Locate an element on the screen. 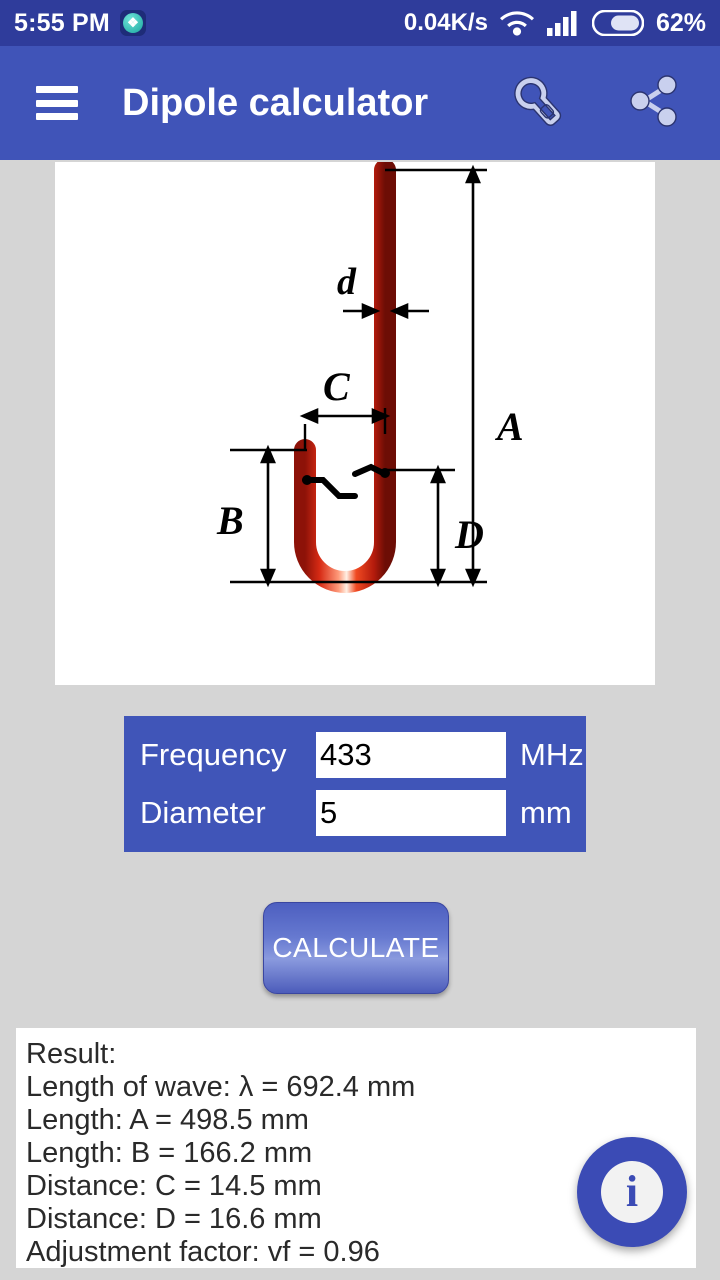 This screenshot has width=720, height=1280. diameter-label: Diameter is located at coordinates (203, 812).